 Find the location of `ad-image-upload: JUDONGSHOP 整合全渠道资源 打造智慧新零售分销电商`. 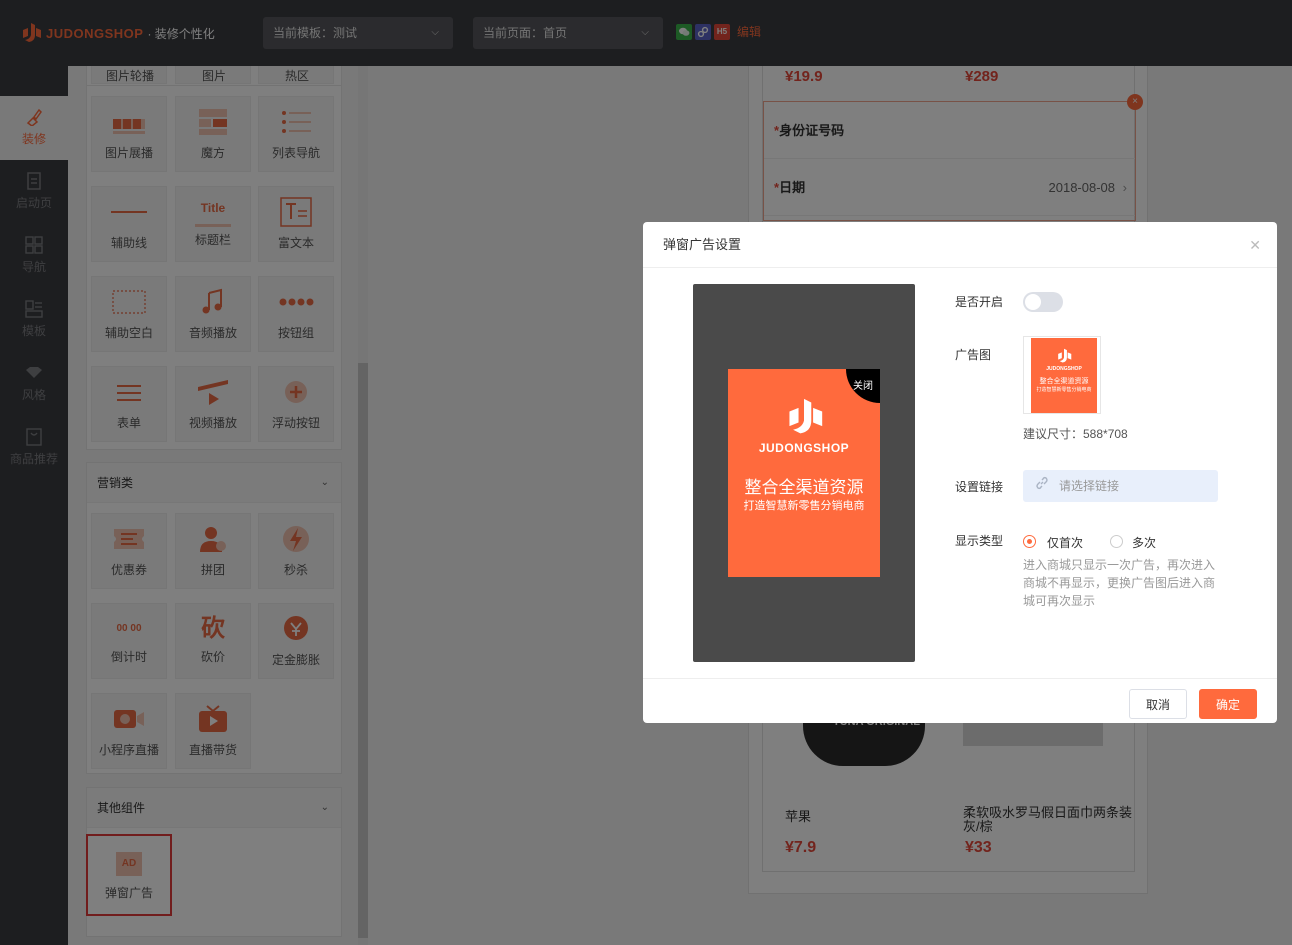

ad-image-upload: JUDONGSHOP 整合全渠道资源 打造智慧新零售分销电商 is located at coordinates (1062, 375).